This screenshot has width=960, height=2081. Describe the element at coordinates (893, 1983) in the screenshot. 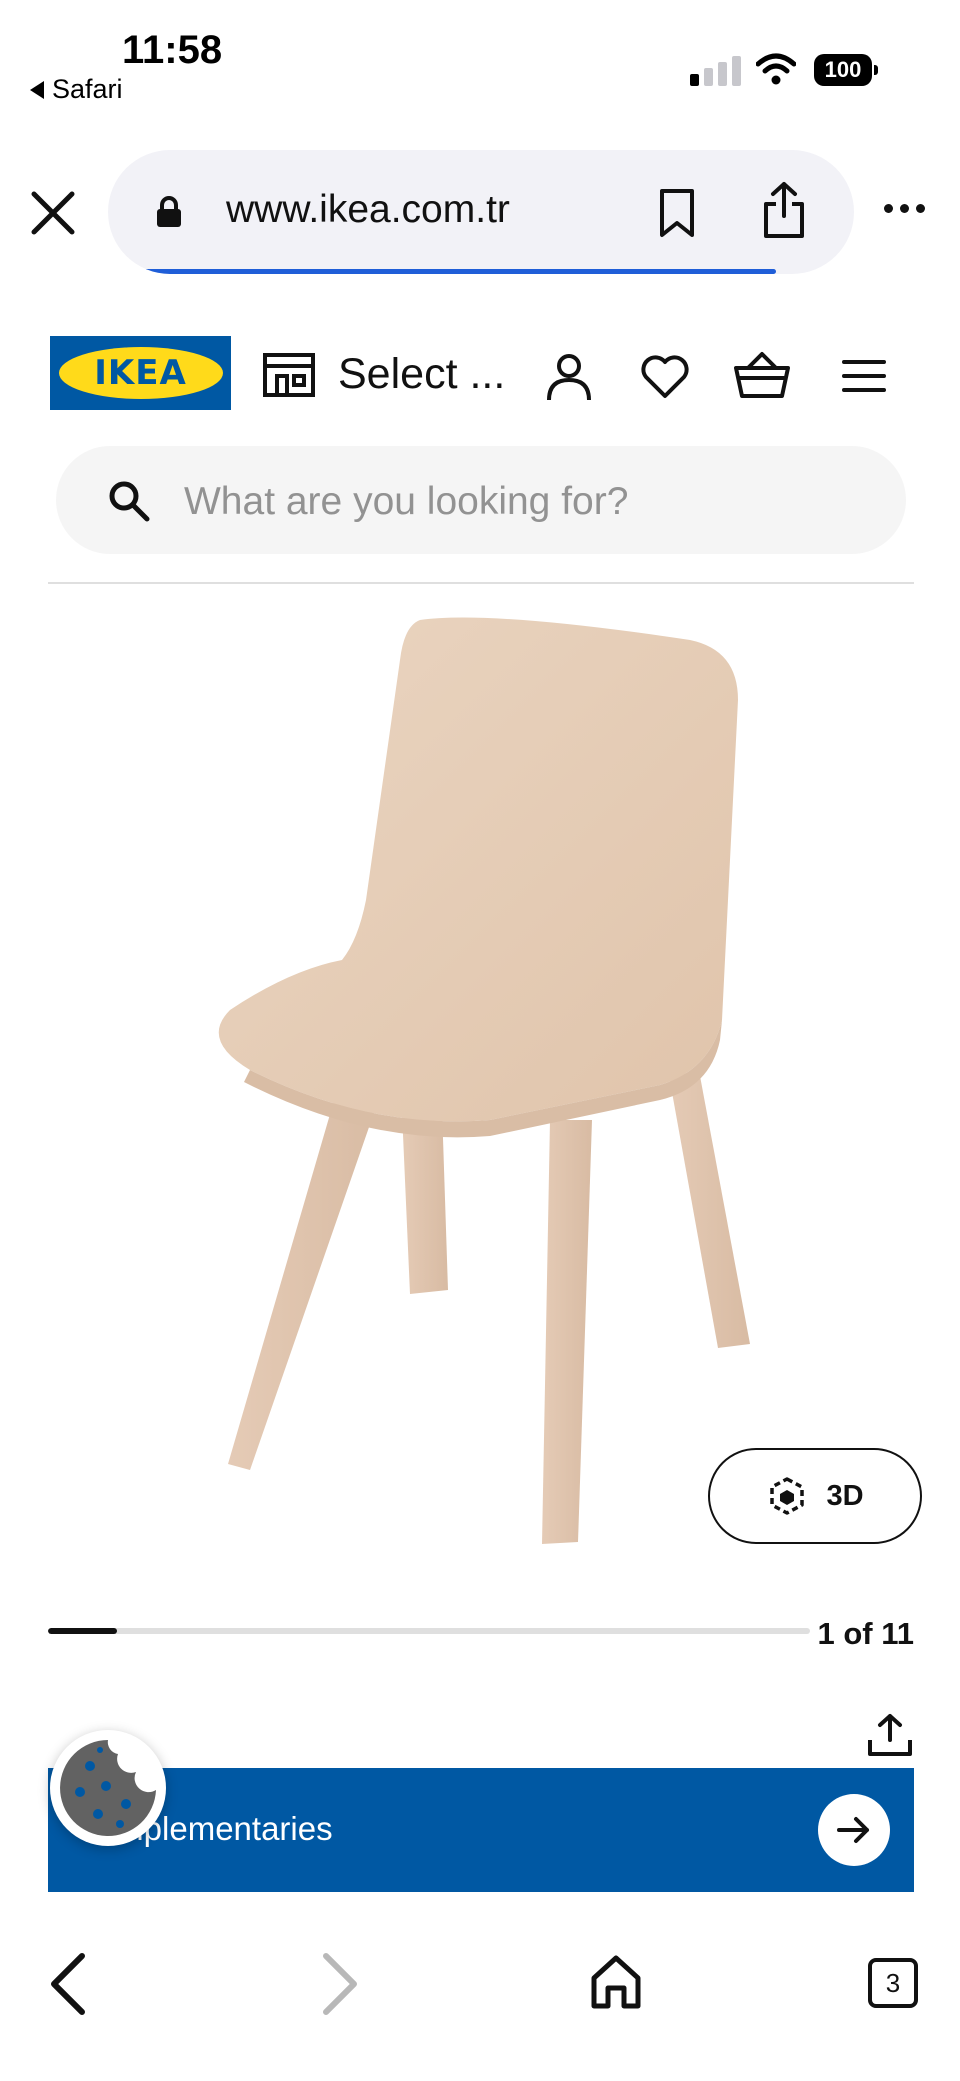

I see `tabs-button: 3` at that location.